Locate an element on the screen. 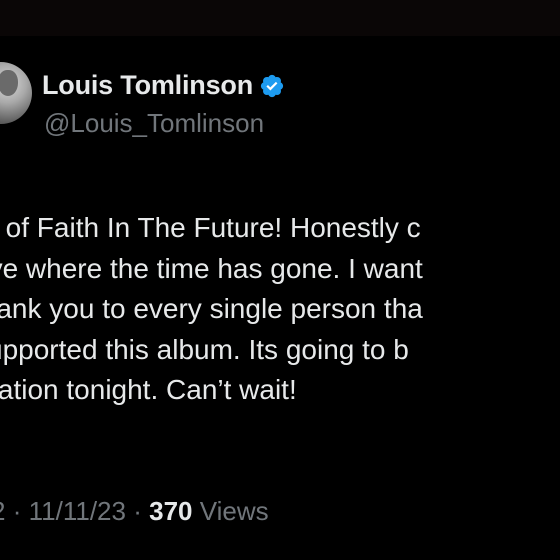 This screenshot has width=560, height=560. verified-badge-icon is located at coordinates (272, 85).